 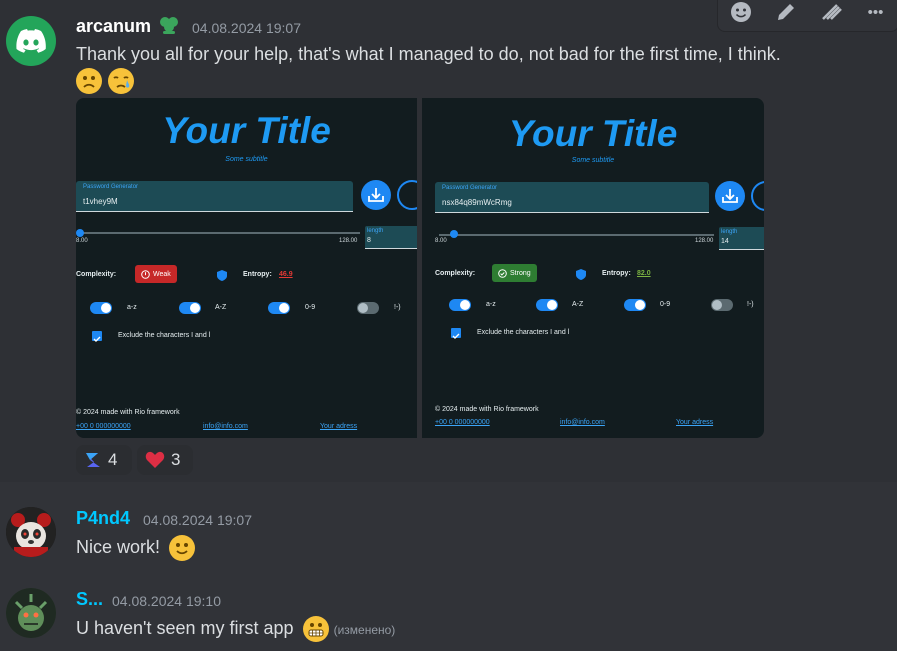 What do you see at coordinates (741, 13) in the screenshot?
I see `add-reaction-icon` at bounding box center [741, 13].